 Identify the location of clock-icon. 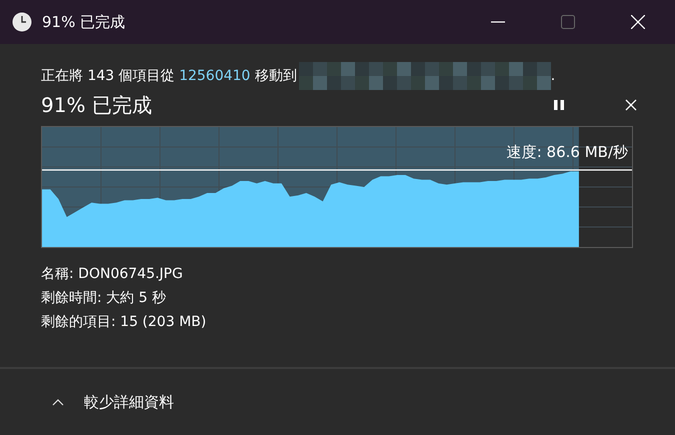
(22, 22).